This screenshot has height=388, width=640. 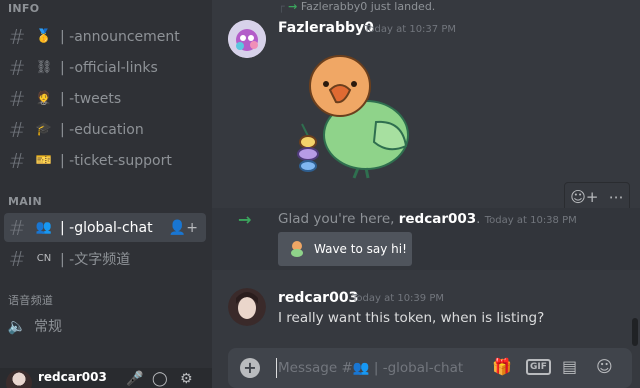 What do you see at coordinates (318, 298) in the screenshot?
I see `message-author: redcar003` at bounding box center [318, 298].